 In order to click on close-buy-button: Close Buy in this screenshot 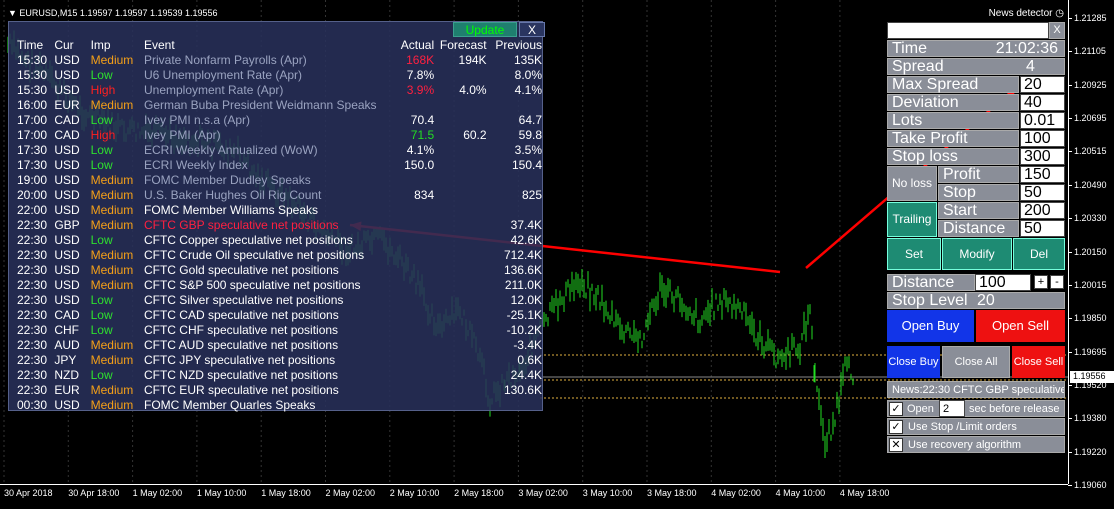, I will do `click(913, 362)`.